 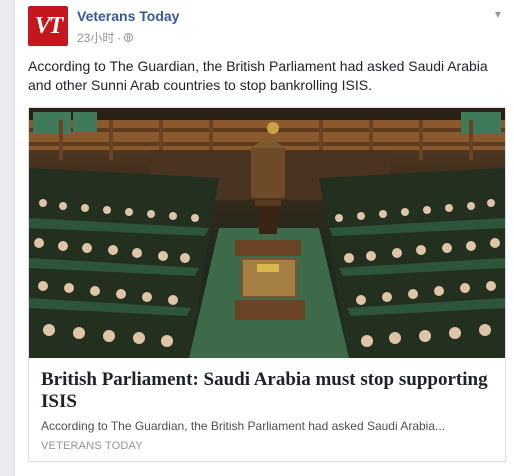 What do you see at coordinates (129, 37) in the screenshot?
I see `globe-icon` at bounding box center [129, 37].